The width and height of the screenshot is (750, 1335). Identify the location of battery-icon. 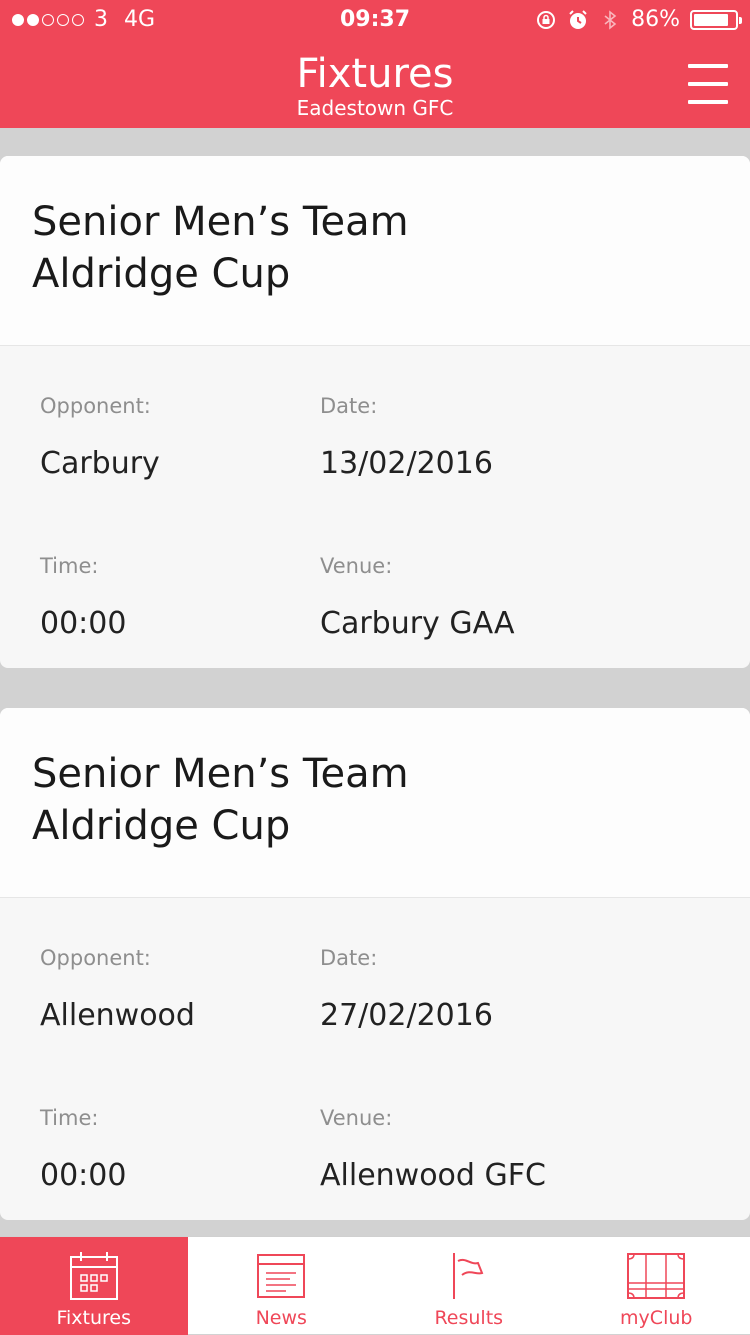
(714, 20).